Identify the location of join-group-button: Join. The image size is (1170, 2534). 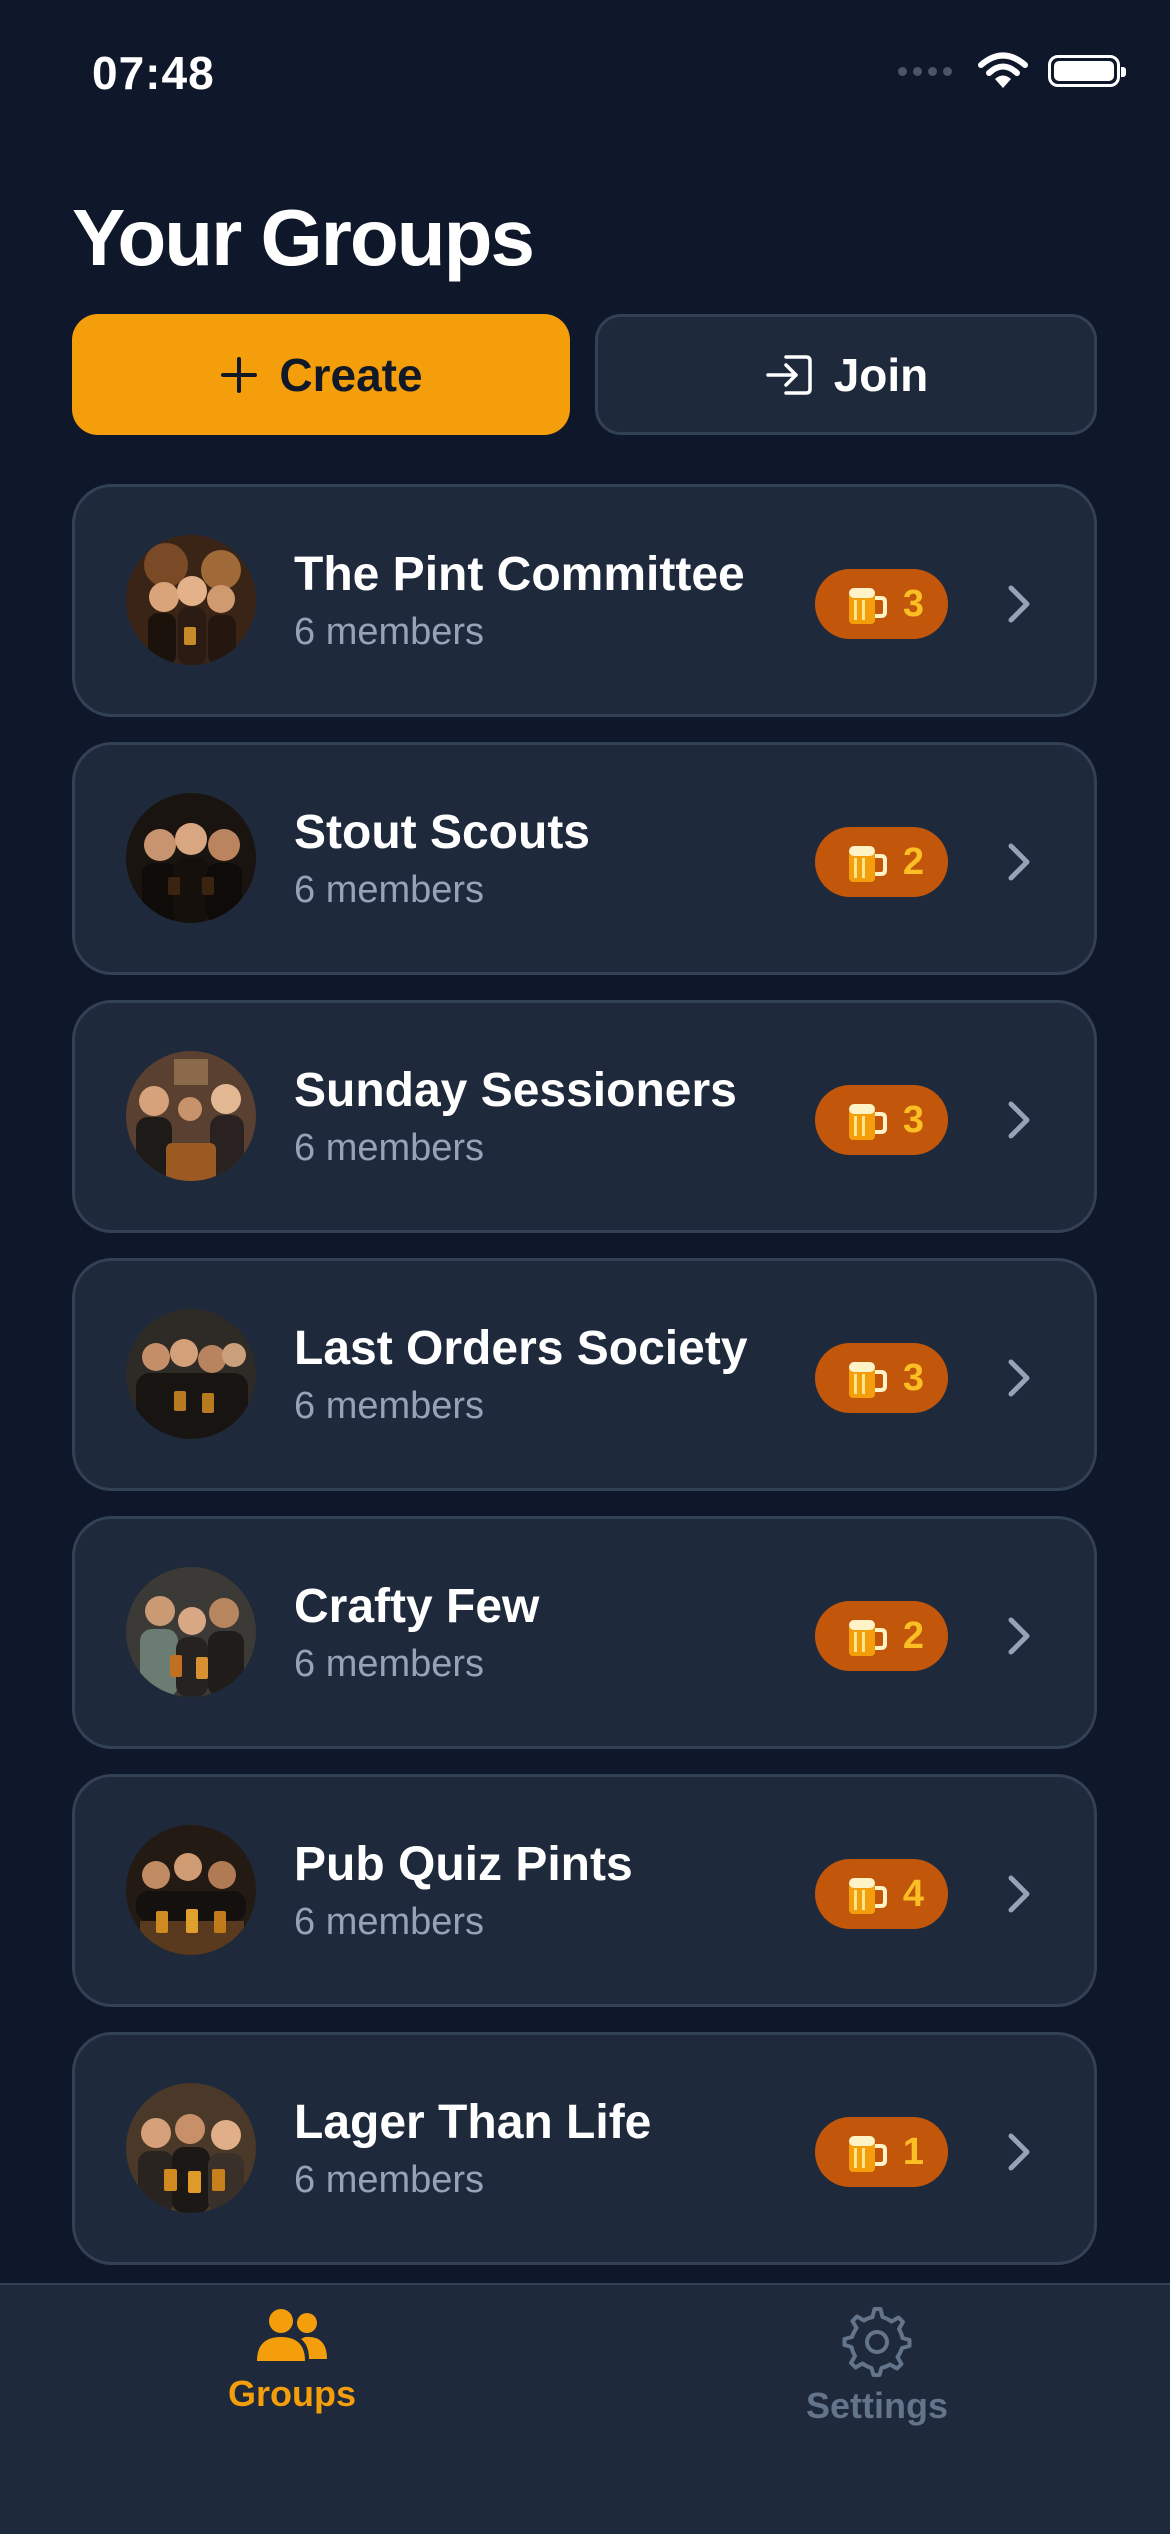
(846, 374).